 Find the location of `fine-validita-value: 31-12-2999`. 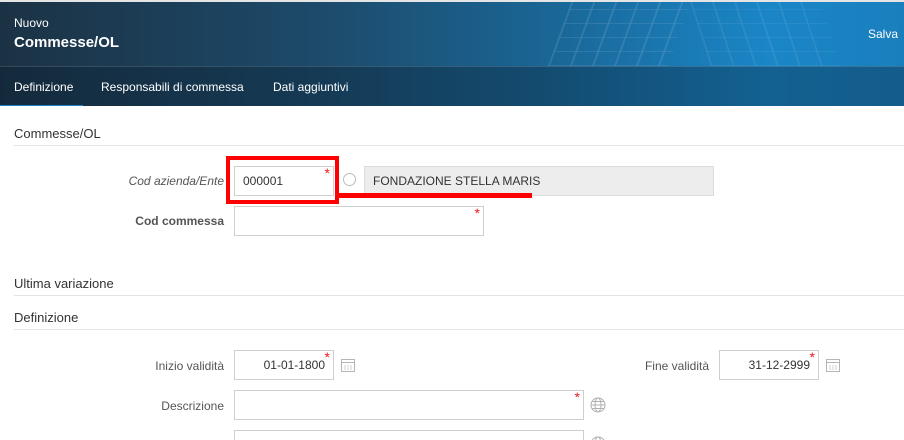

fine-validita-value: 31-12-2999 is located at coordinates (779, 365).